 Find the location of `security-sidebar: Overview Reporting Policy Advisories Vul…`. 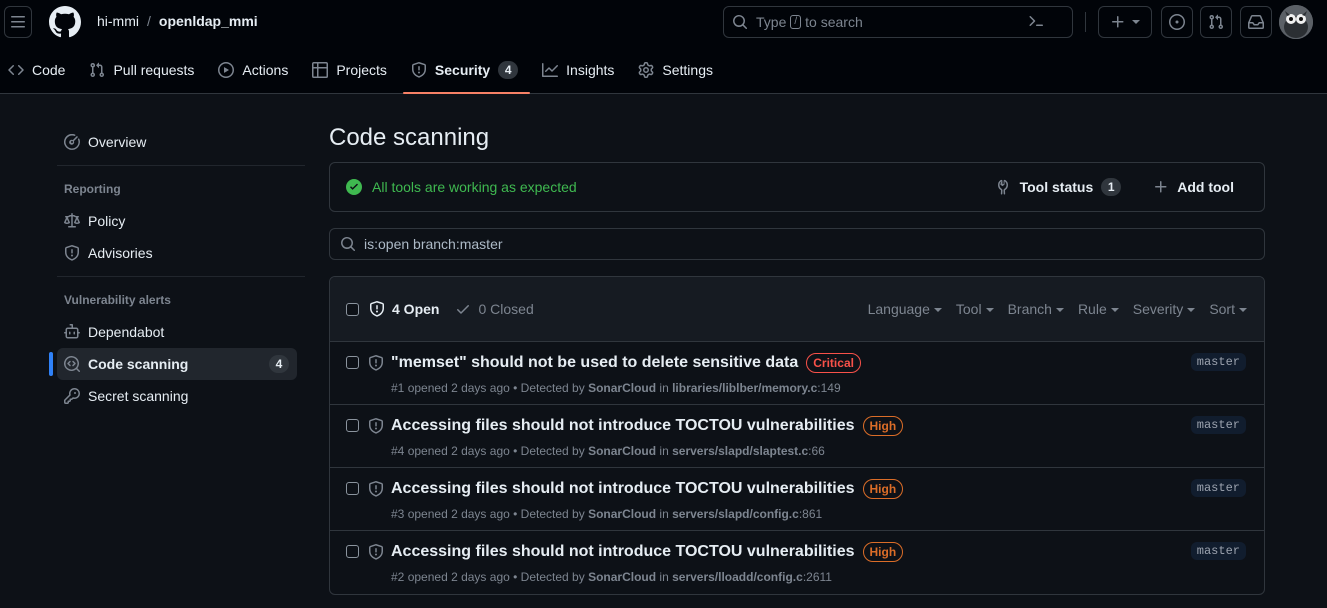

security-sidebar: Overview Reporting Policy Advisories Vul… is located at coordinates (177, 269).